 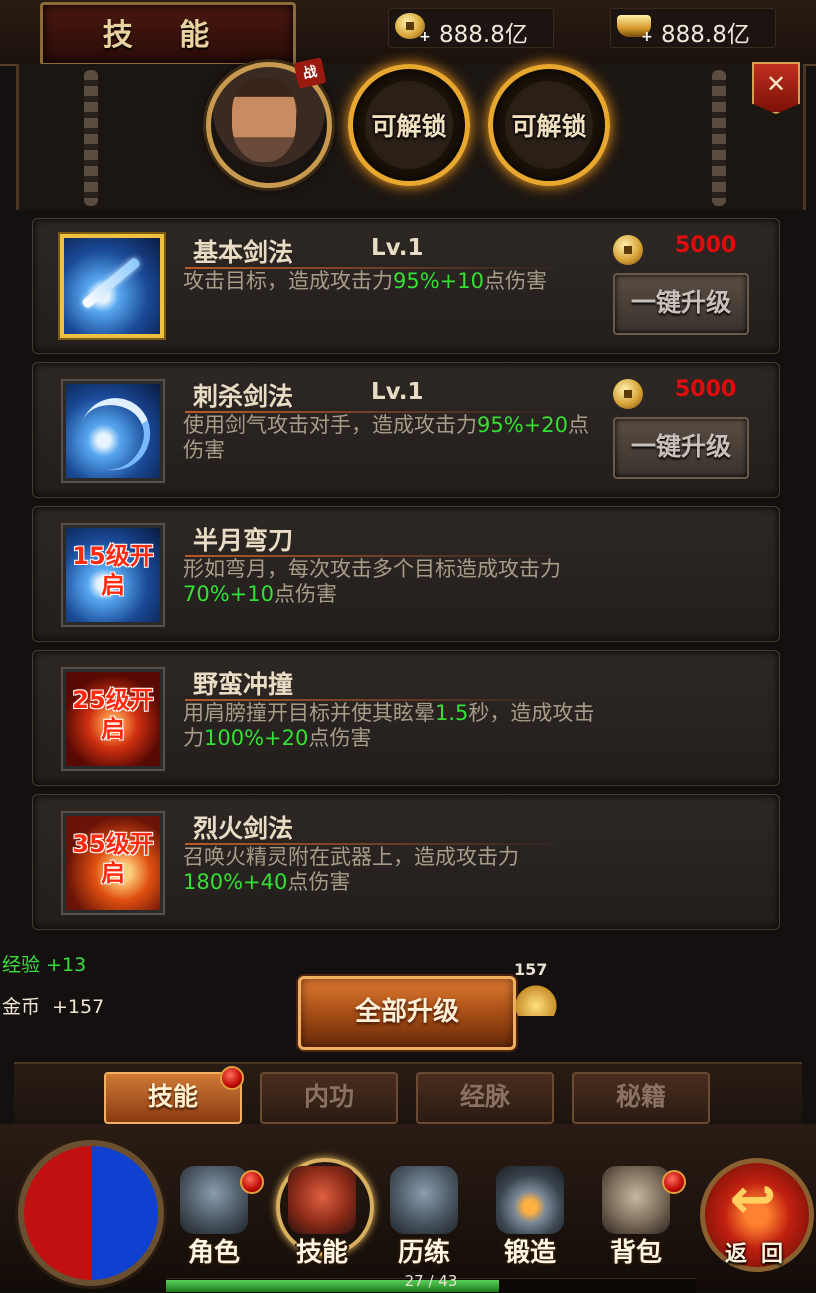 What do you see at coordinates (113, 714) in the screenshot?
I see `unlock-level-text: 25级开启` at bounding box center [113, 714].